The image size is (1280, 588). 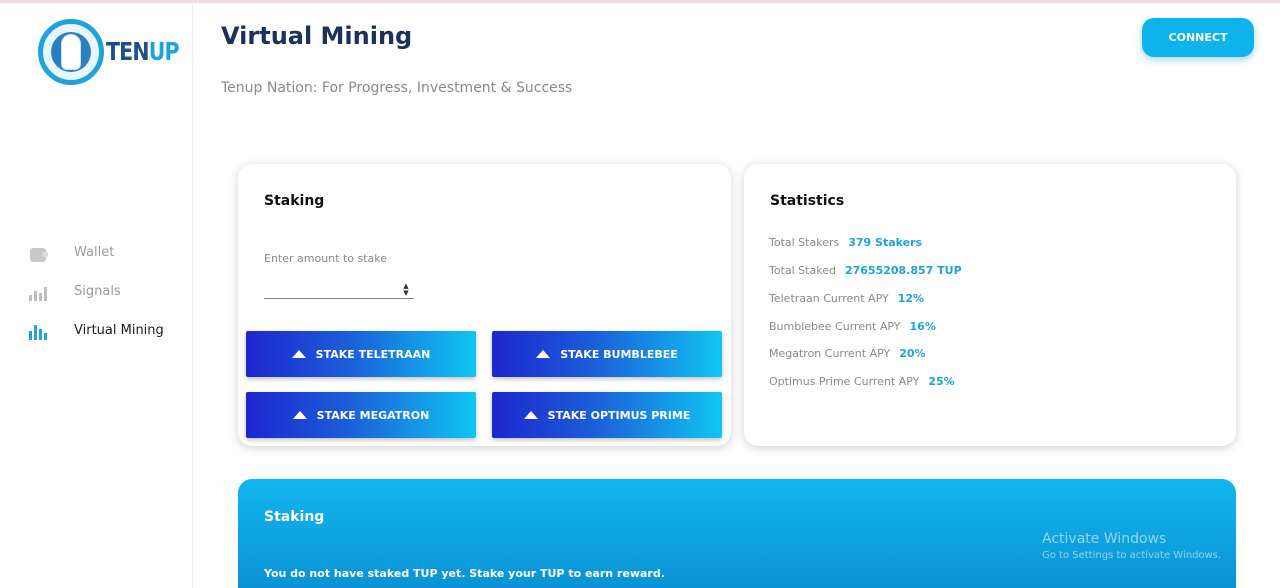 I want to click on sidebar-item-virtual-mining: Virtual Mining, so click(x=96, y=330).